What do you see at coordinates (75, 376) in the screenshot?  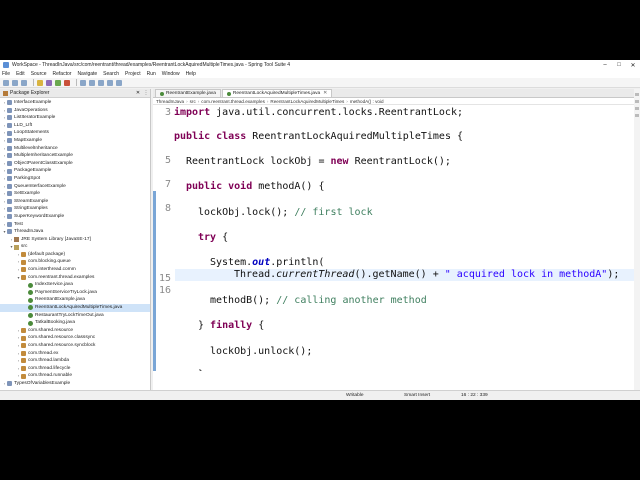 I see `tree-item: › com.thread.runnable` at bounding box center [75, 376].